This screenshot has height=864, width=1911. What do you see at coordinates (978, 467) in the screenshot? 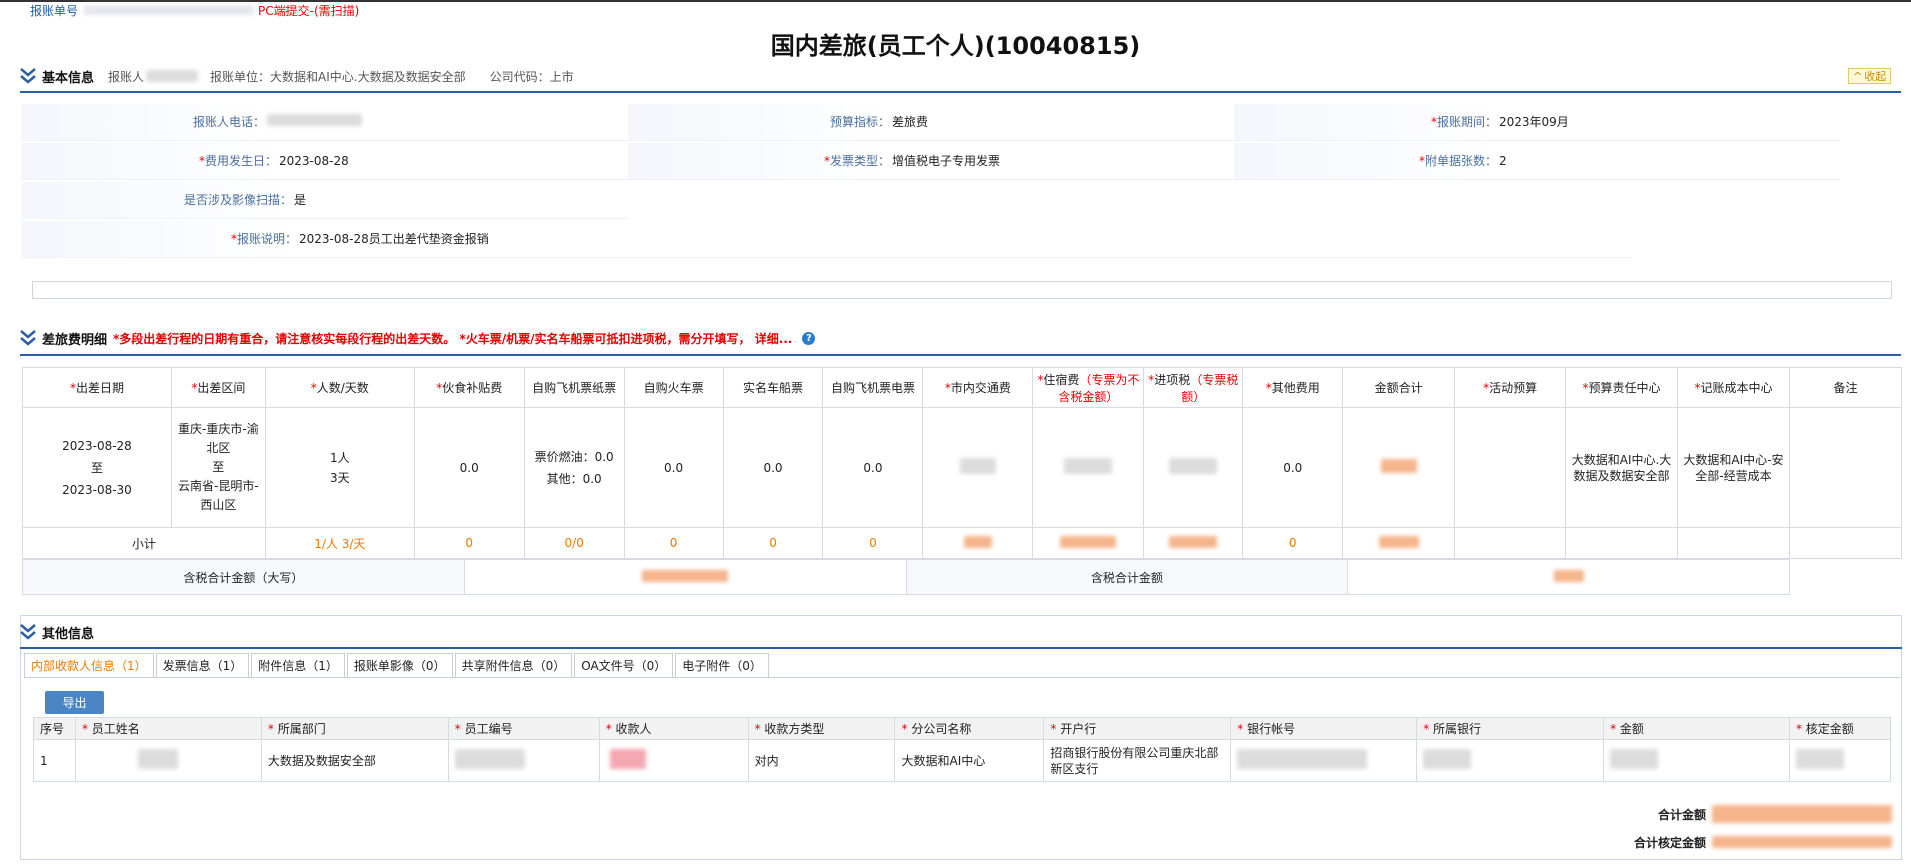
I see `cell-local-trans` at bounding box center [978, 467].